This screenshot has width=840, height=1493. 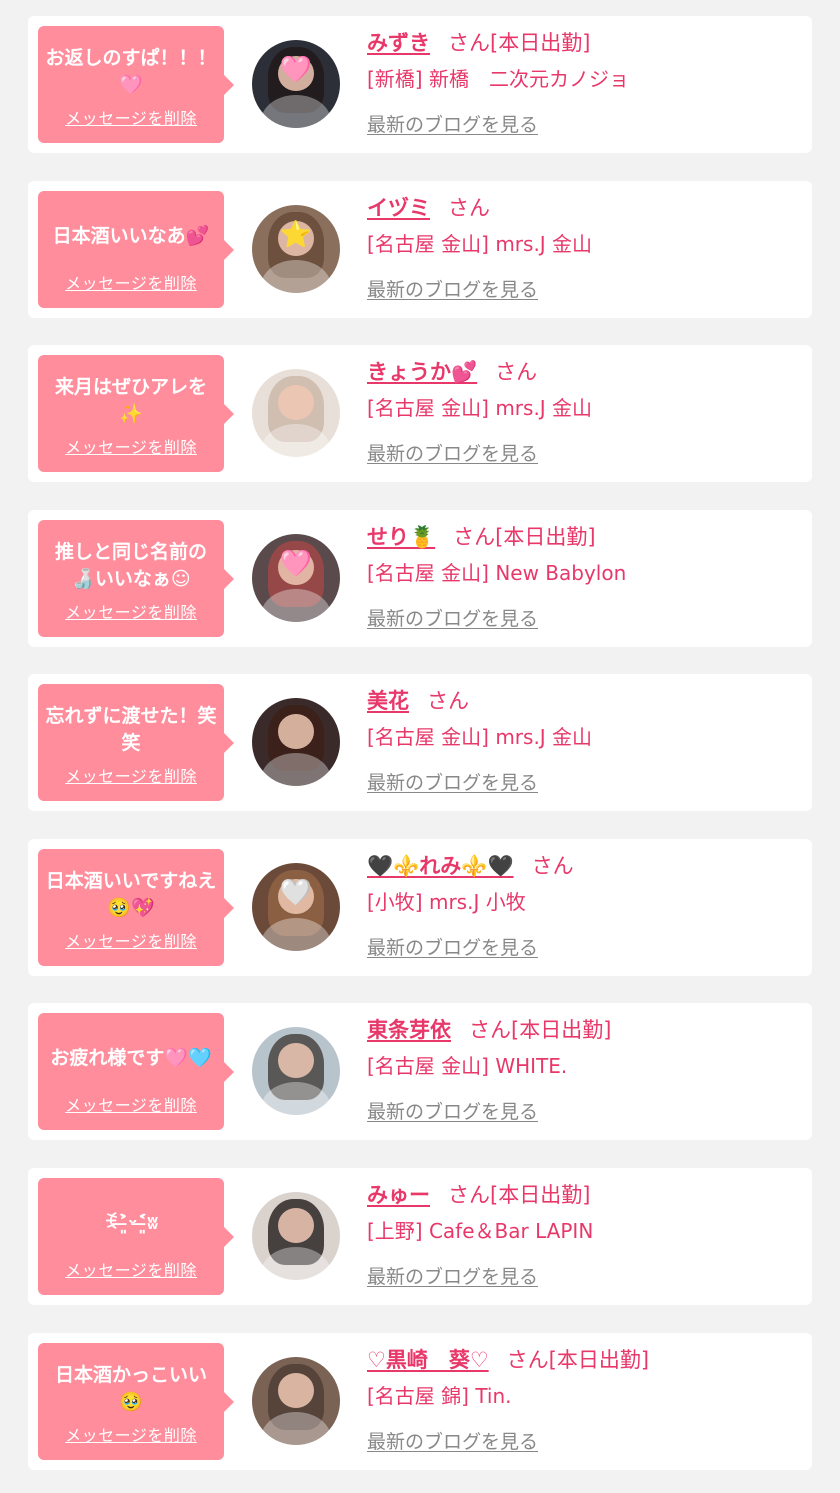 I want to click on message-bubble: ꉂ˃̶͈̀ᵕ˂̶͈́ʬ メッセージを削除, so click(x=136, y=1236).